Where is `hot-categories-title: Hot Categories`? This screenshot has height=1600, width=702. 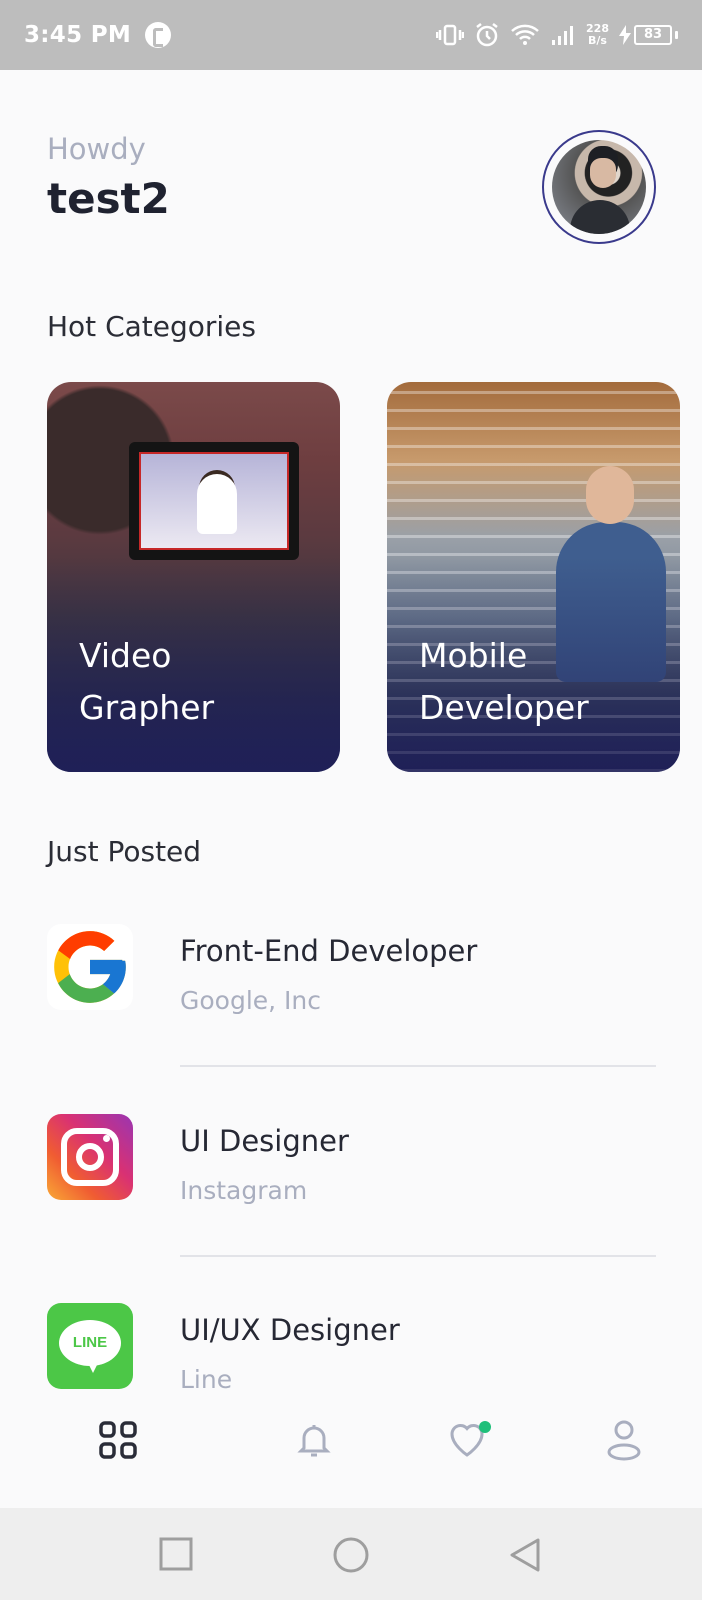 hot-categories-title: Hot Categories is located at coordinates (151, 326).